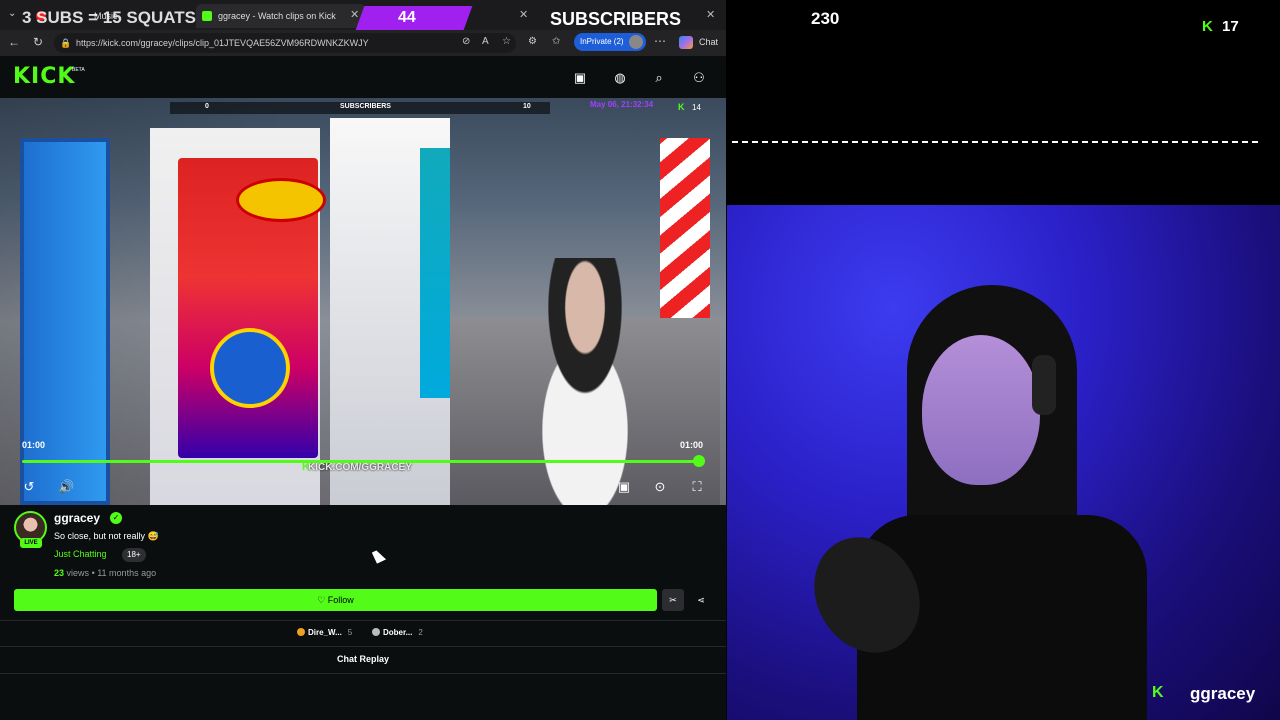  I want to click on seek-bar, so click(360, 461).